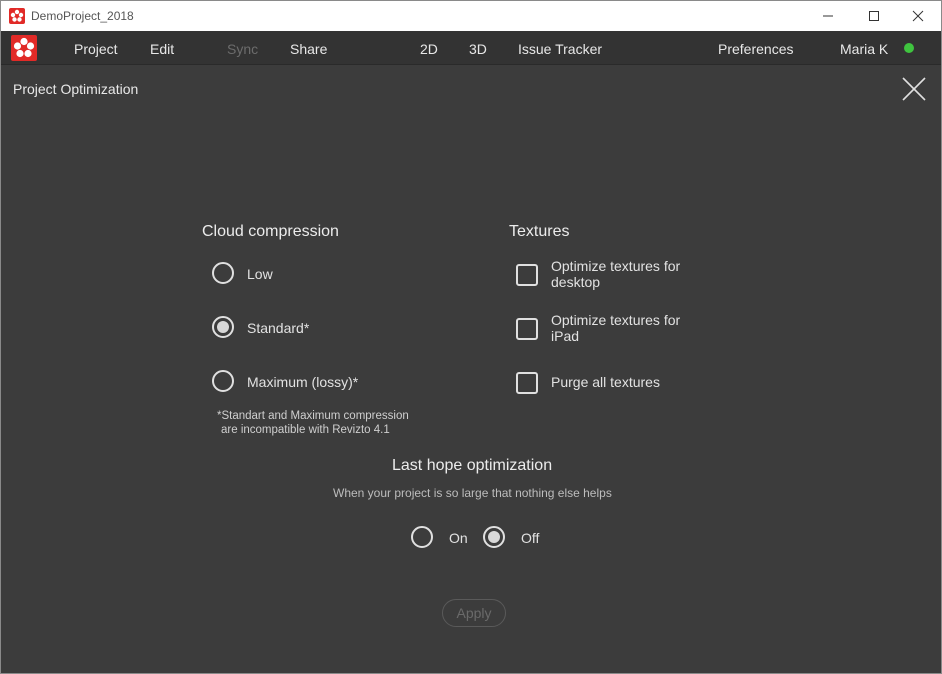 This screenshot has height=674, width=942. I want to click on last-hope-on-label: On, so click(458, 538).